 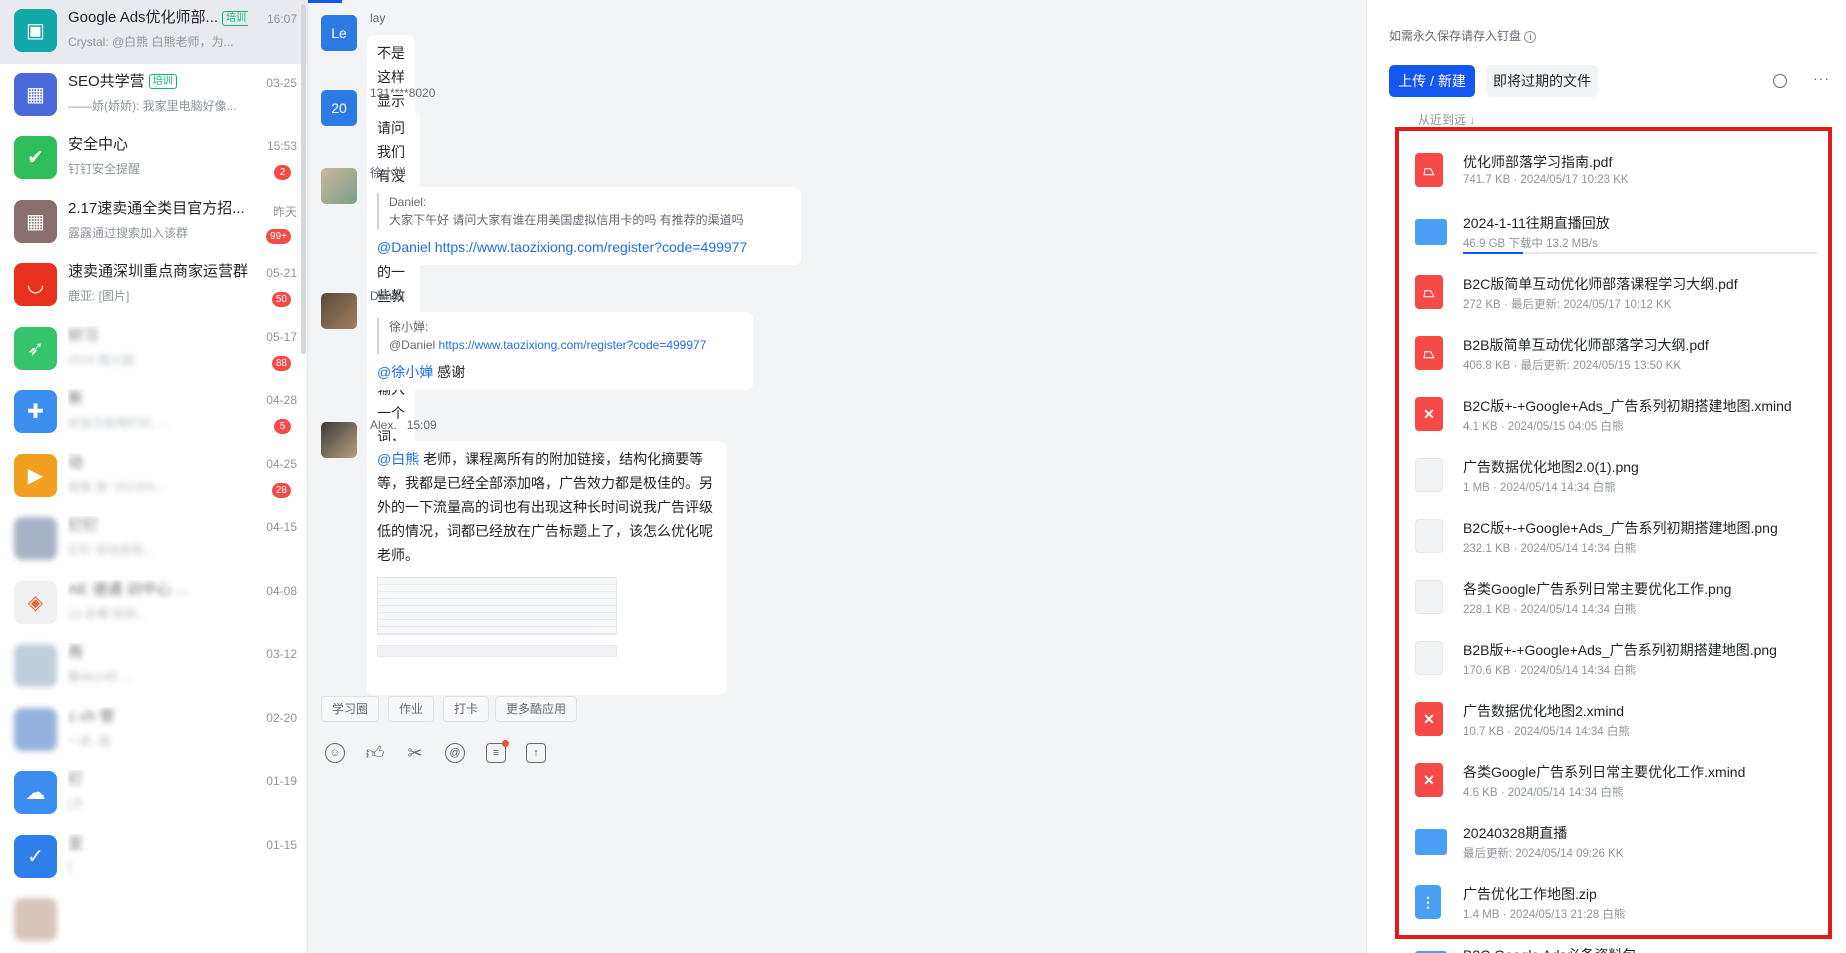 I want to click on file-meta: 406.8 KB · 最后更新: 2024/05/15 13:50 KK, so click(x=1572, y=366).